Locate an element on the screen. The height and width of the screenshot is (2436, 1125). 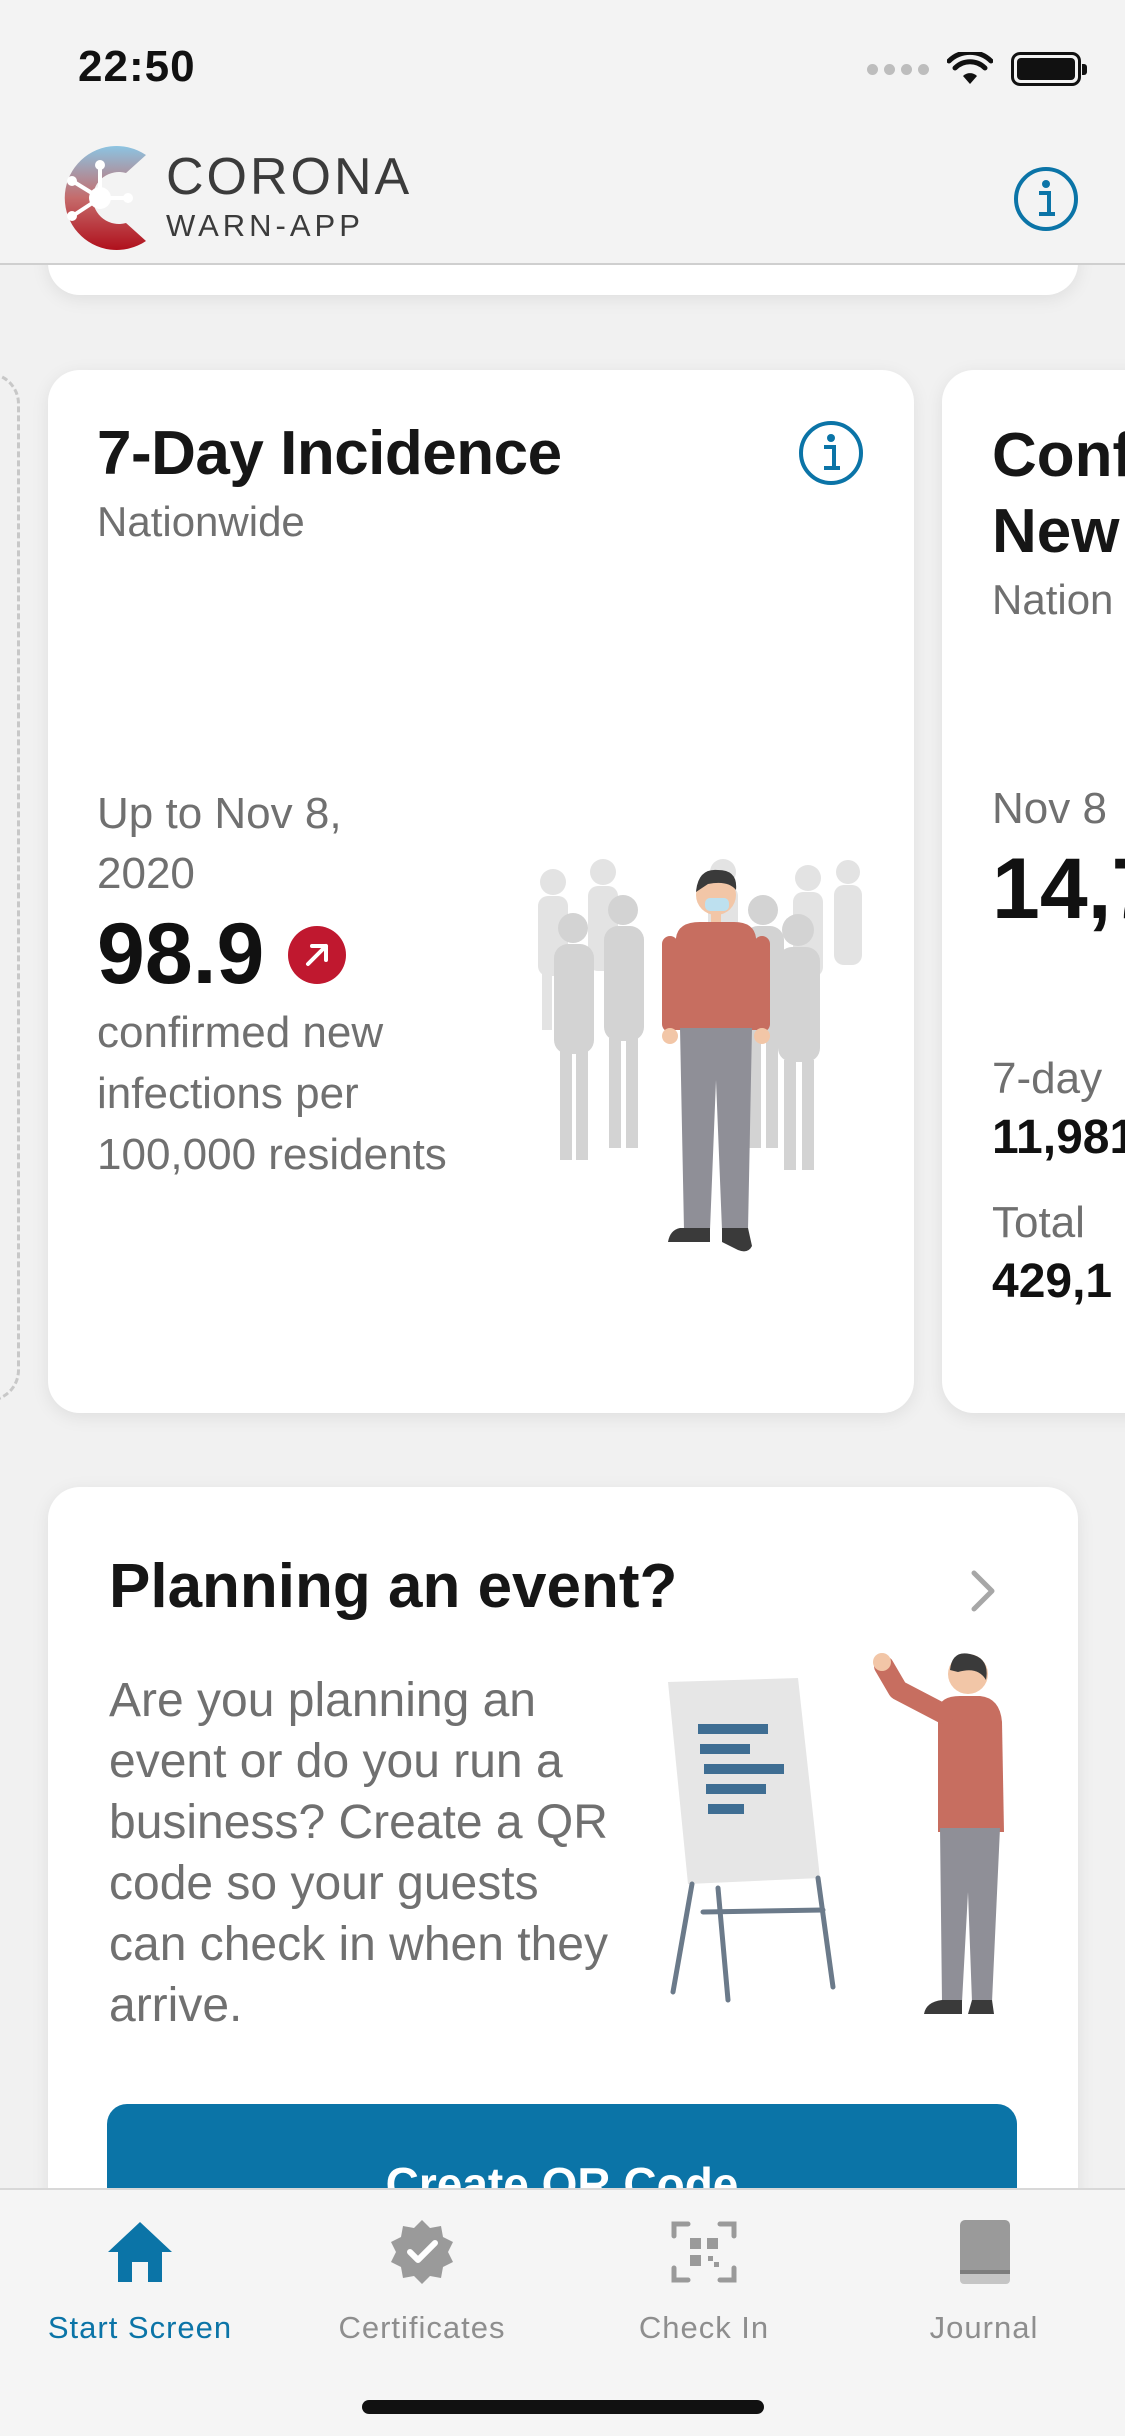
brand: CORONA WARN-APP is located at coordinates (289, 196).